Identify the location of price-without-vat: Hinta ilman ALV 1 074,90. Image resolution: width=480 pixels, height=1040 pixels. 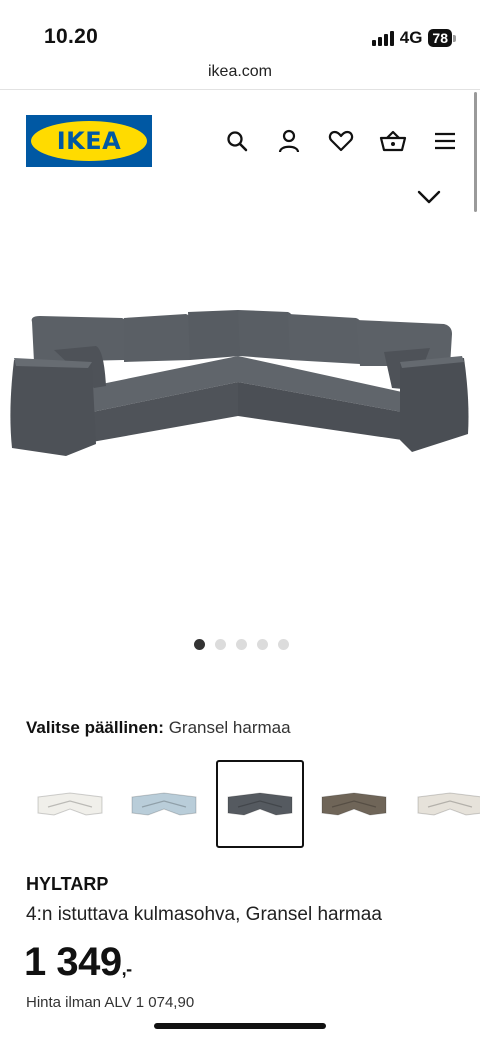
(110, 1002).